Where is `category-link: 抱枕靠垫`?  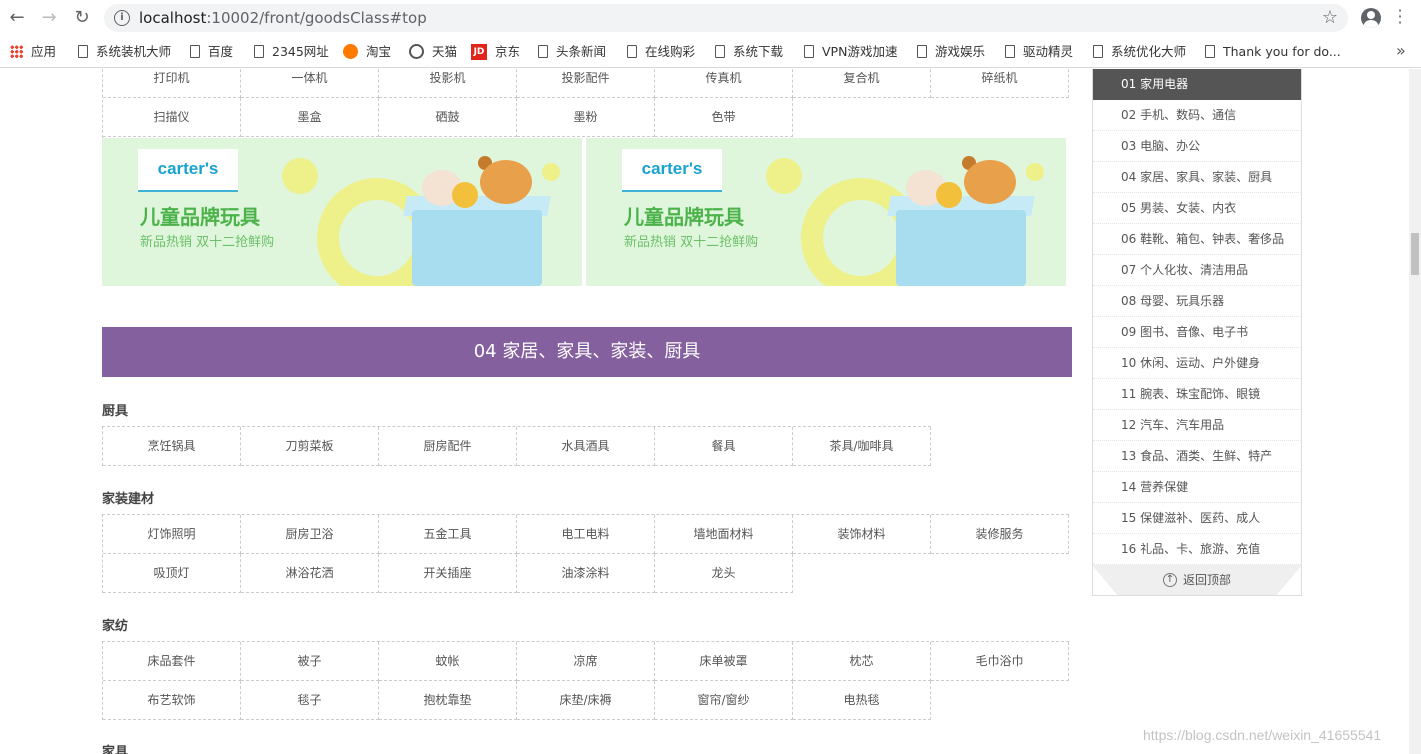 category-link: 抱枕靠垫 is located at coordinates (448, 700).